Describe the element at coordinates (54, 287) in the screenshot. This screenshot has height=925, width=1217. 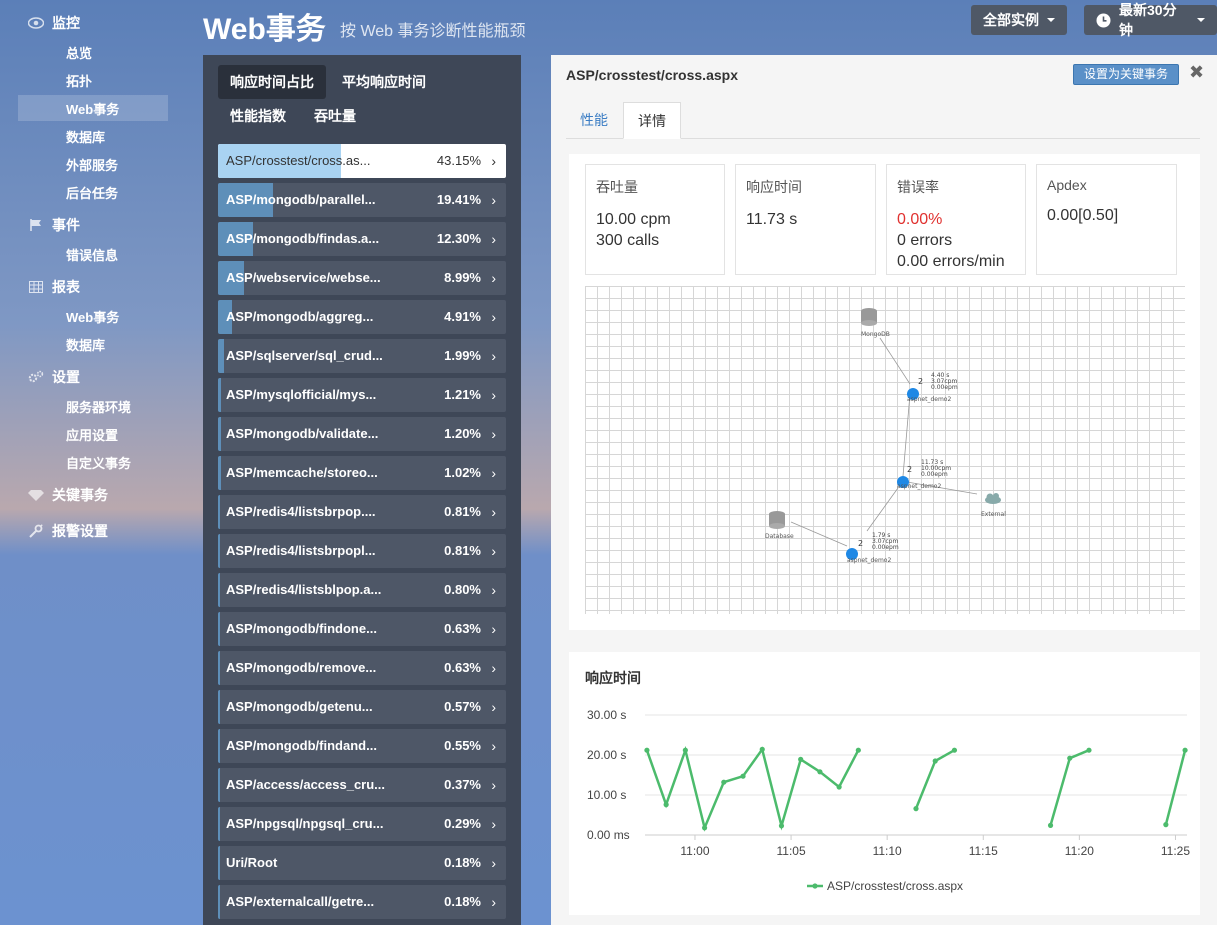
I see `sidebar-group-reports: 报表` at that location.